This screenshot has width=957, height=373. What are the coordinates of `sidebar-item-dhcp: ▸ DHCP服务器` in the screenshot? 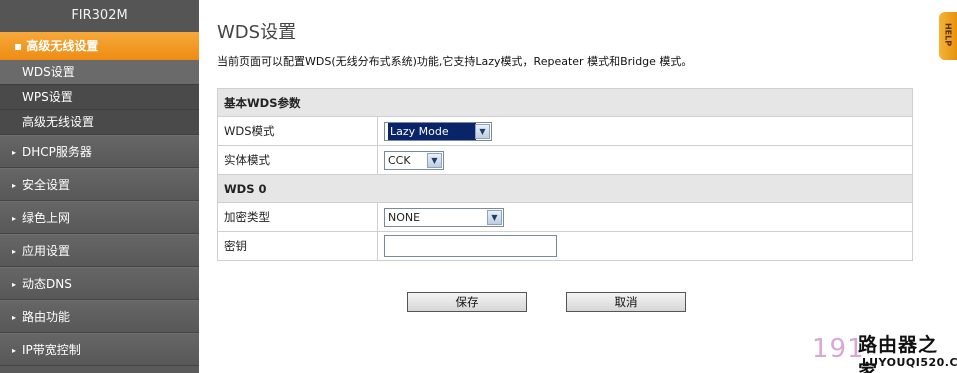 It's located at (99, 151).